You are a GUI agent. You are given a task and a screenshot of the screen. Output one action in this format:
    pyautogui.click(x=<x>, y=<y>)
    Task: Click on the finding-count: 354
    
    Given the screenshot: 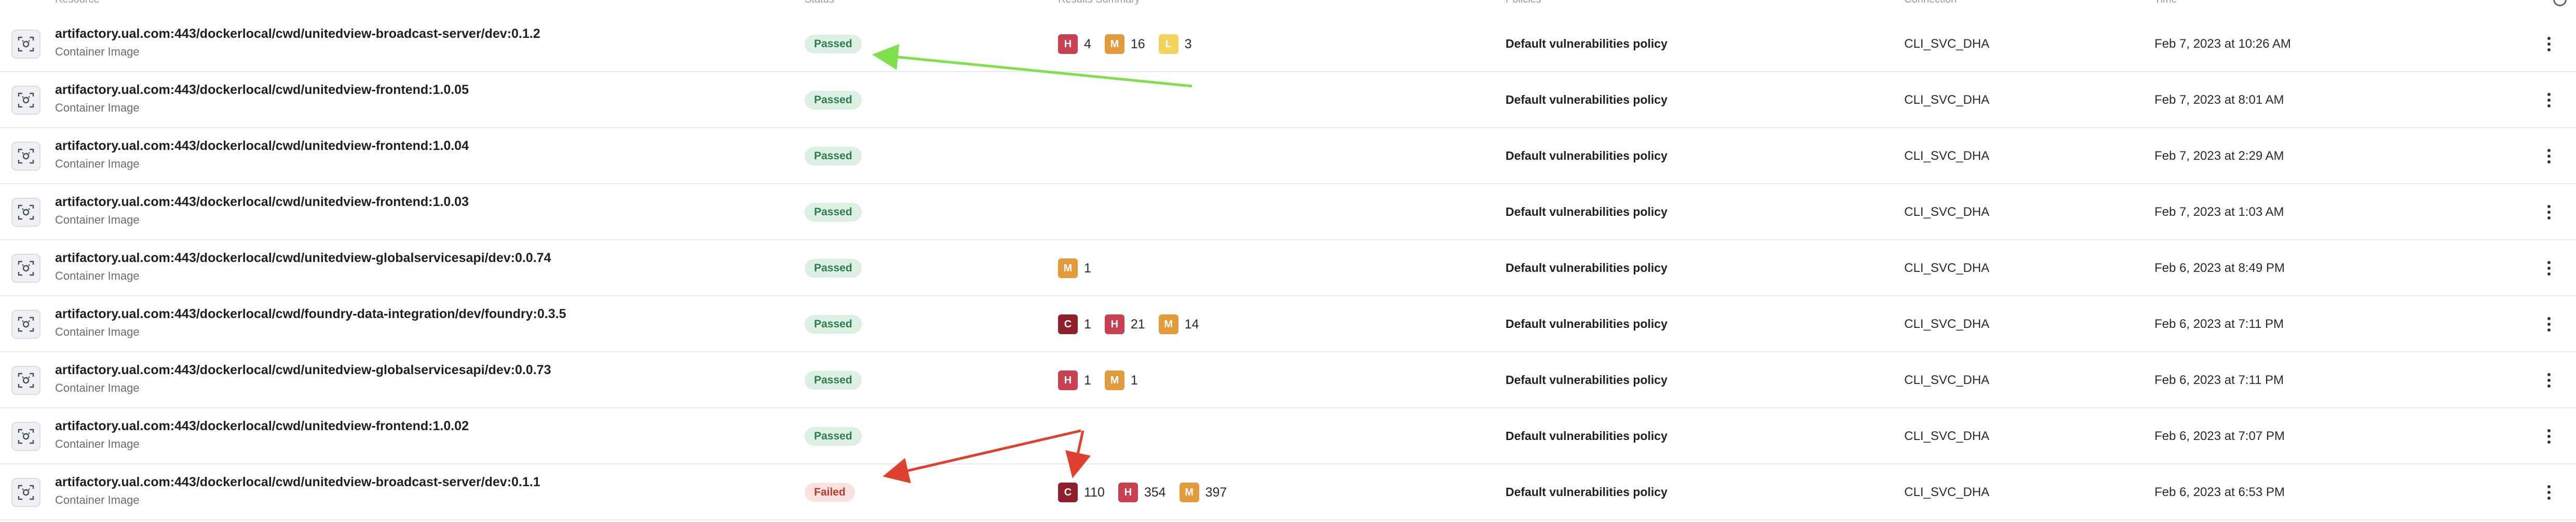 What is the action you would take?
    pyautogui.click(x=1155, y=492)
    